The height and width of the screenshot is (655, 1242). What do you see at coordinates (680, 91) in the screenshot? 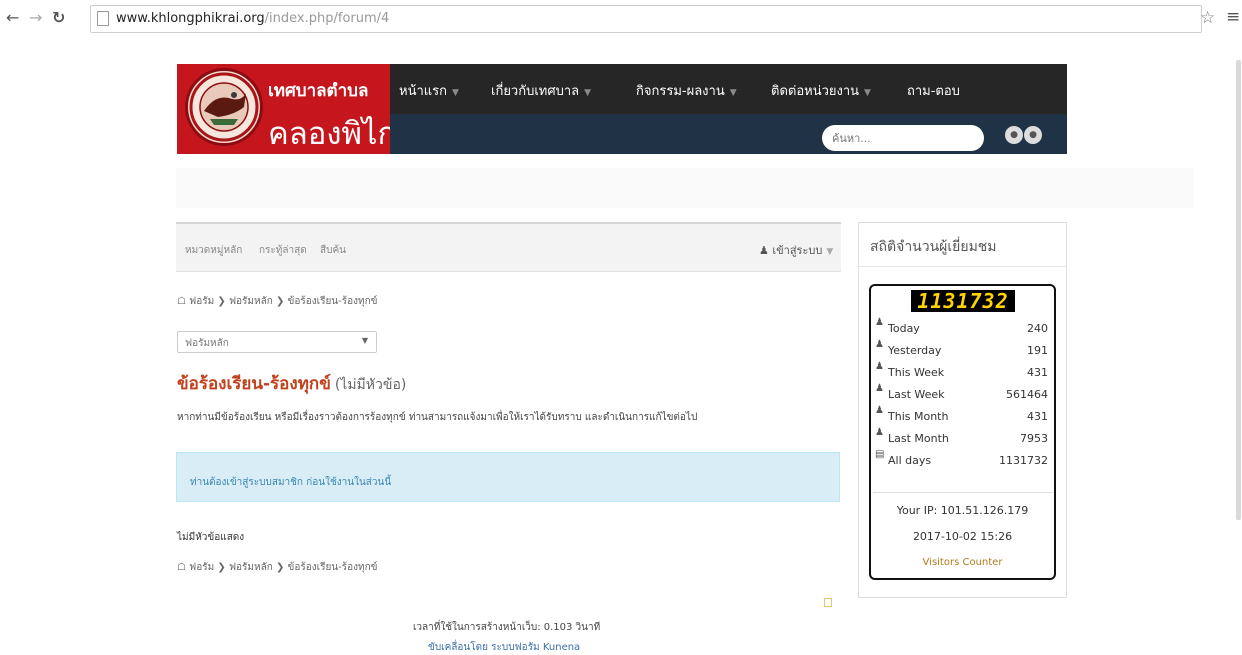
I see `nav-item-label: กิจกรรม-ผลงาน` at bounding box center [680, 91].